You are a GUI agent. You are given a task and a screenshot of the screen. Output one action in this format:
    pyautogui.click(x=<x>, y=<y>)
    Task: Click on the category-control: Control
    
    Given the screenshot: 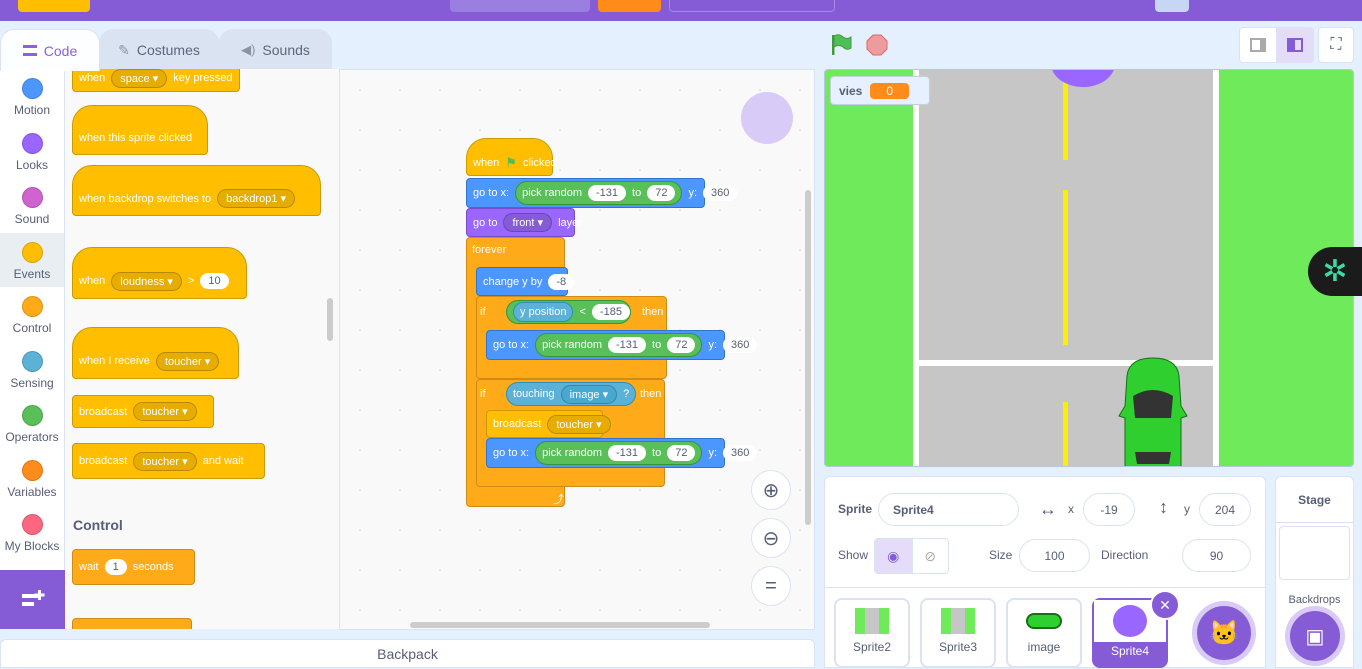 What is the action you would take?
    pyautogui.click(x=32, y=314)
    